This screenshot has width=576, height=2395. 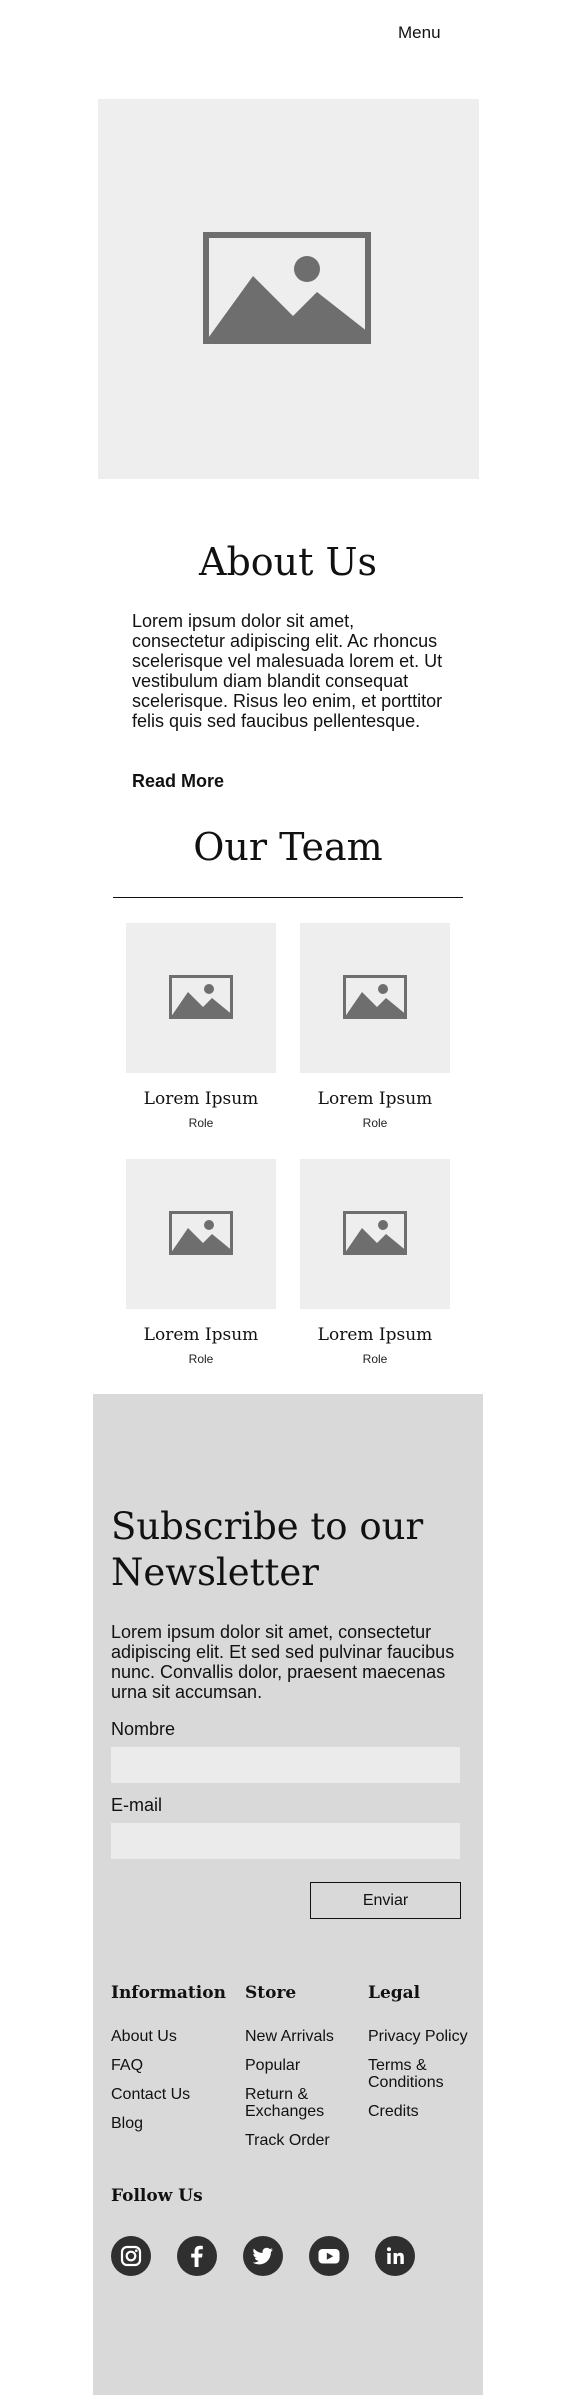 I want to click on linkedin-icon, so click(x=395, y=2256).